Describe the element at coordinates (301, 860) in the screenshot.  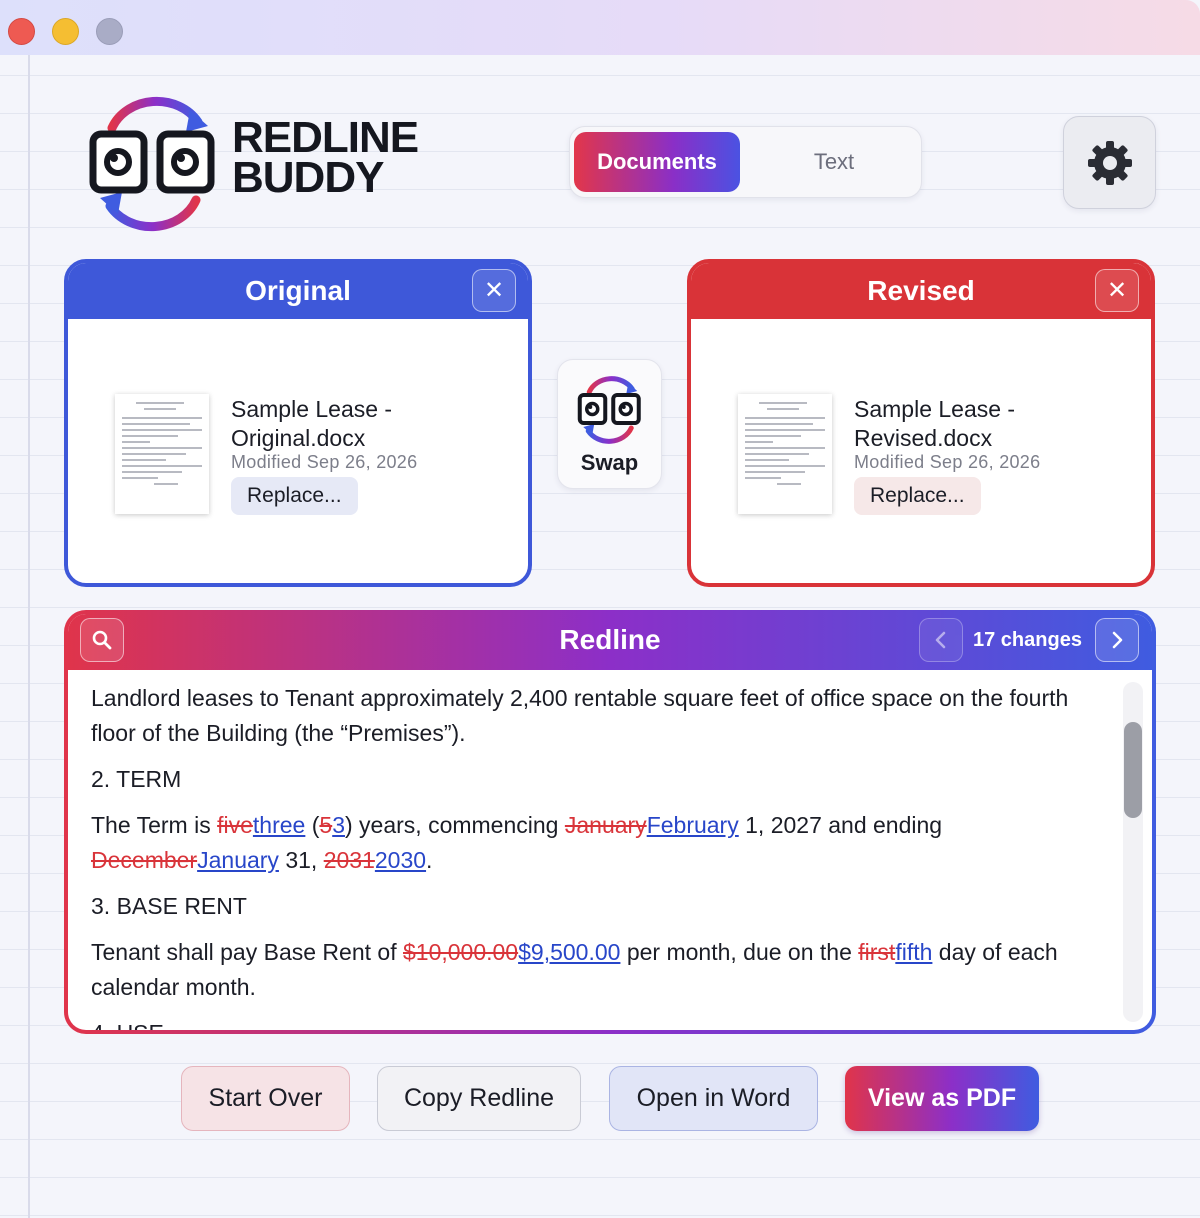
I see `text-run: 31,` at that location.